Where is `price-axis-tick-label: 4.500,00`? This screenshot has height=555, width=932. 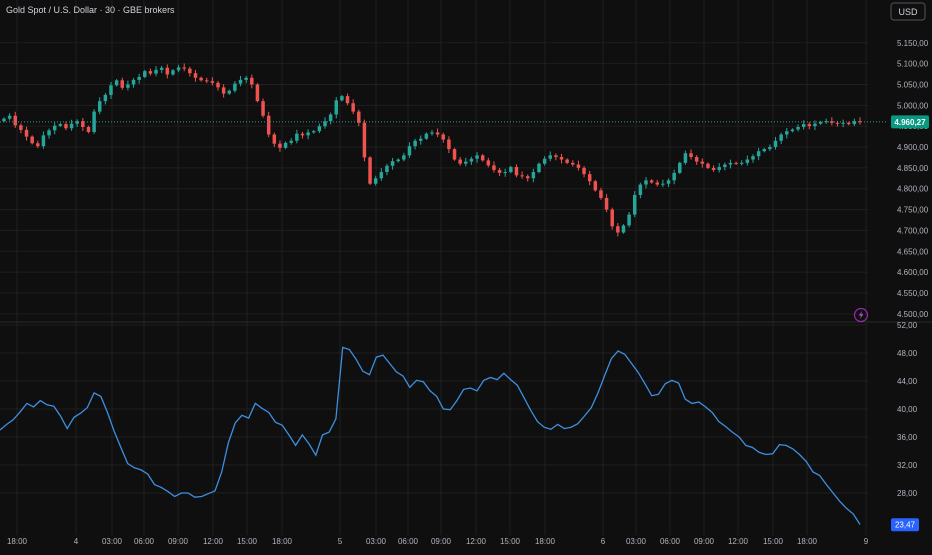
price-axis-tick-label: 4.500,00 is located at coordinates (913, 314).